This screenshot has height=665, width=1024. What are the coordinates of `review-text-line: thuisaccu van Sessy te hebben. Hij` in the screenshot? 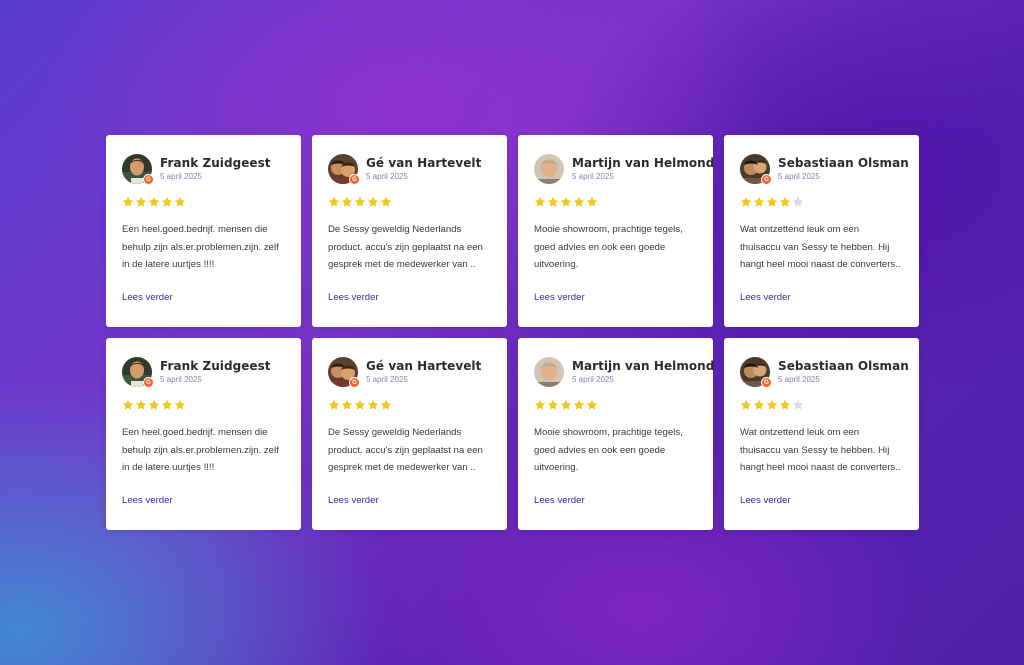 It's located at (815, 247).